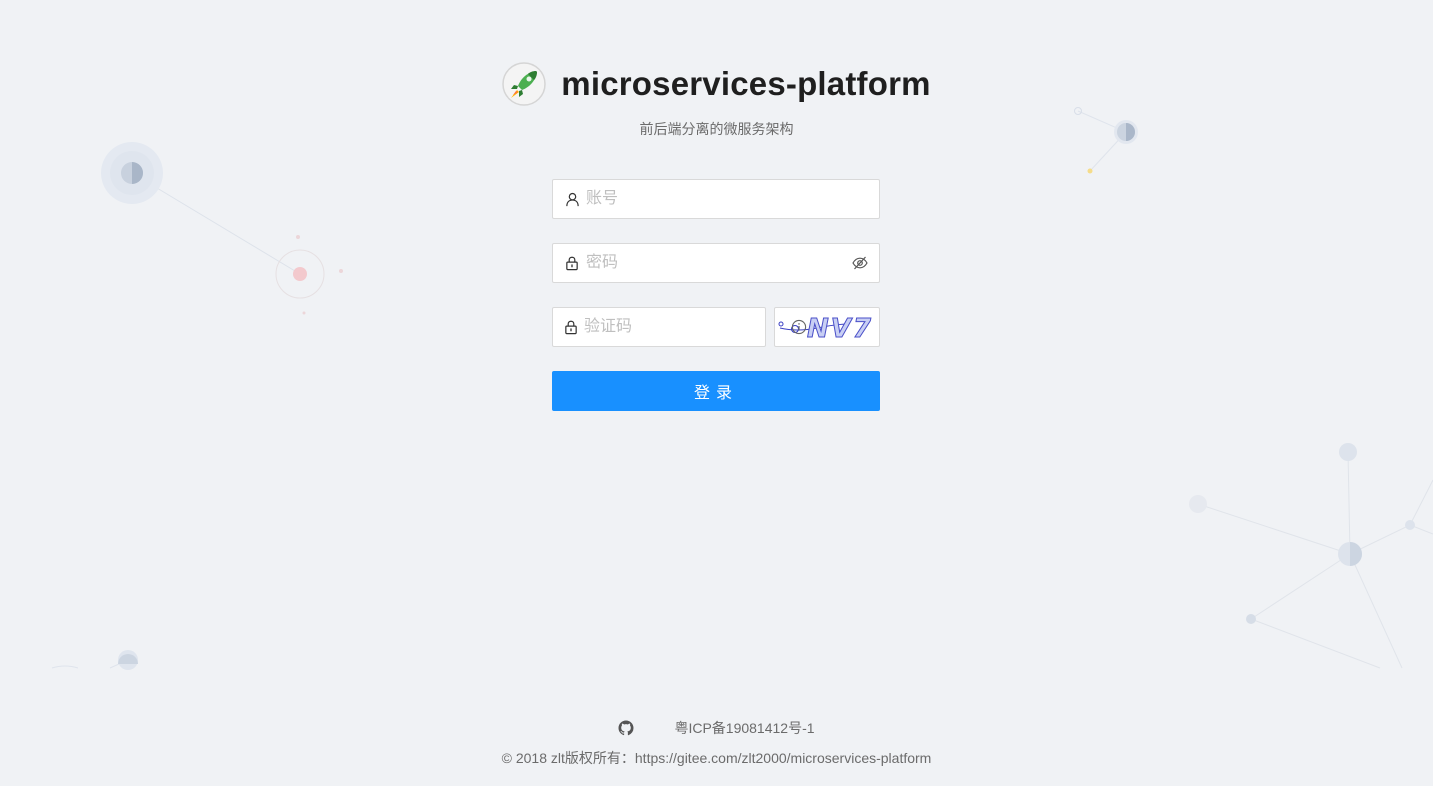 The image size is (1433, 786). I want to click on username-row, so click(716, 199).